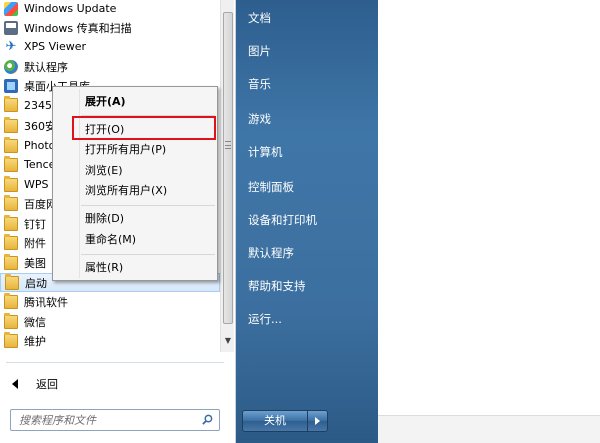 The height and width of the screenshot is (443, 600). Describe the element at coordinates (35, 224) in the screenshot. I see `program-label: 钉钉` at that location.